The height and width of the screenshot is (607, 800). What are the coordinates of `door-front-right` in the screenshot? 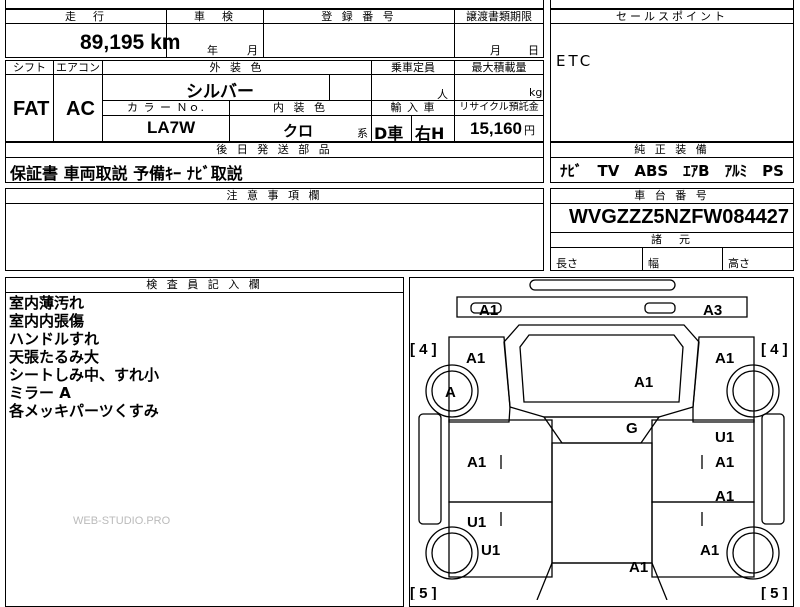 It's located at (703, 461).